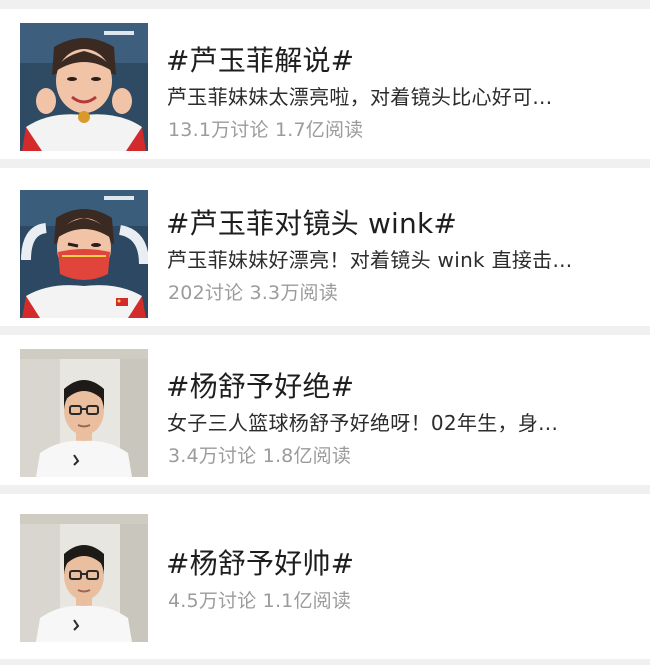 This screenshot has height=665, width=650. I want to click on topic-stats: 3.4万讨论 1.8亿阅读, so click(260, 456).